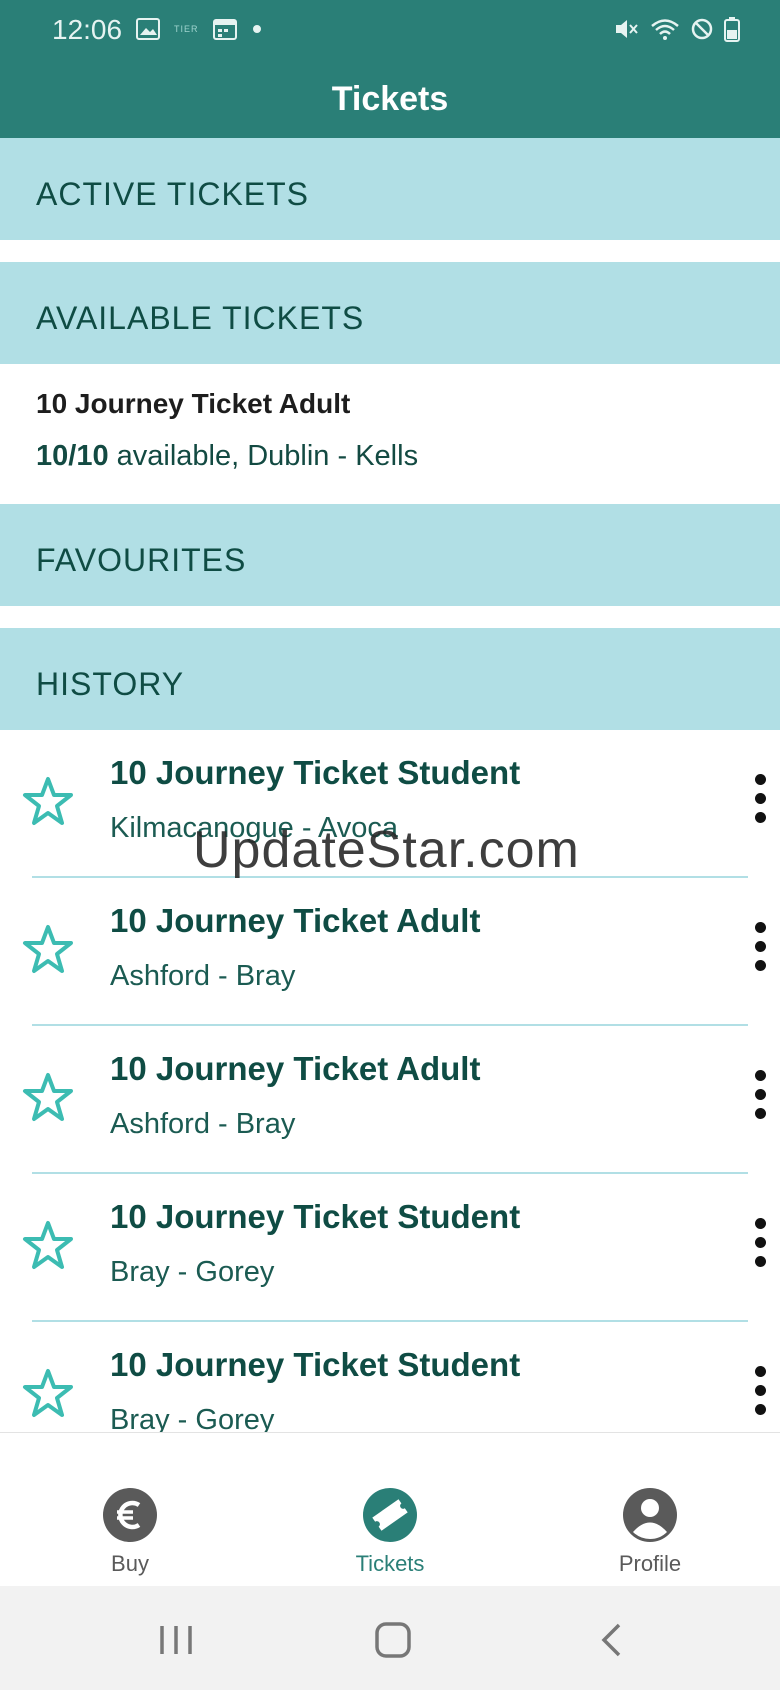 Image resolution: width=780 pixels, height=1690 pixels. Describe the element at coordinates (390, 31) in the screenshot. I see `status-bar: 12:06 TIER` at that location.